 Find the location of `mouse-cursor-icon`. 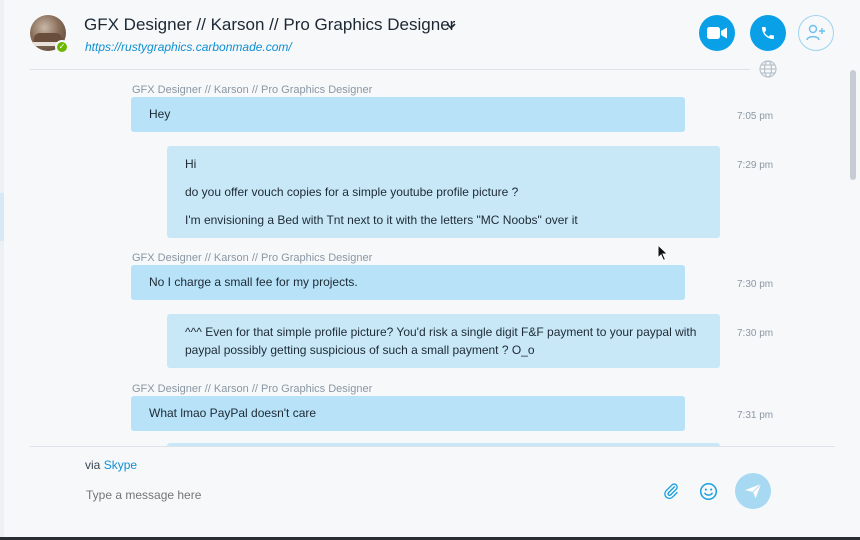

mouse-cursor-icon is located at coordinates (663, 253).